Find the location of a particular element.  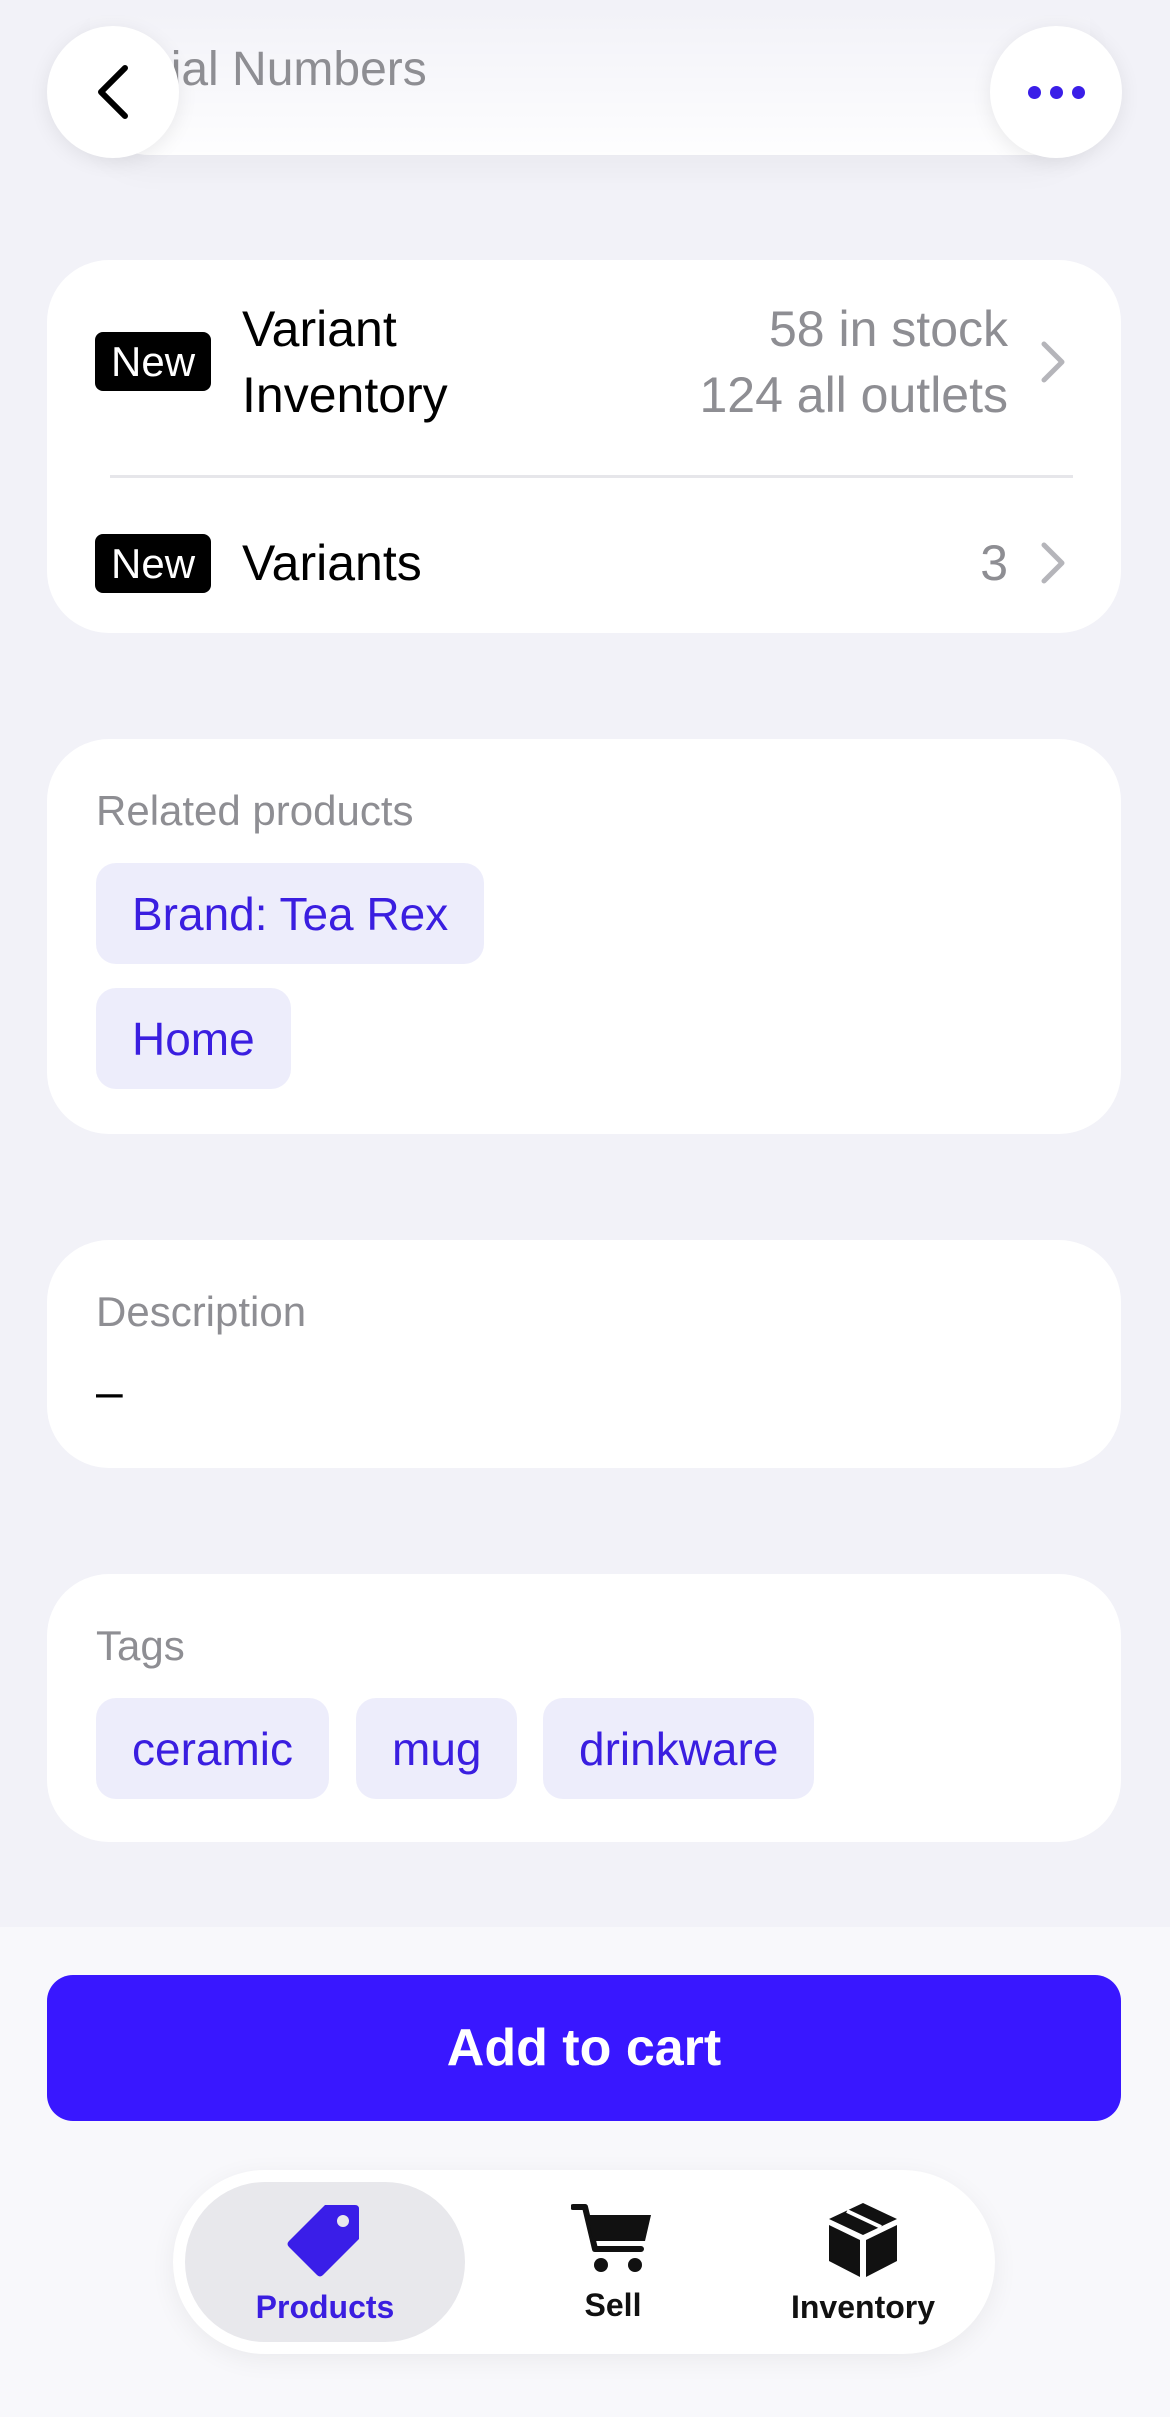

tab-inventory-label: Inventory is located at coordinates (863, 2306).